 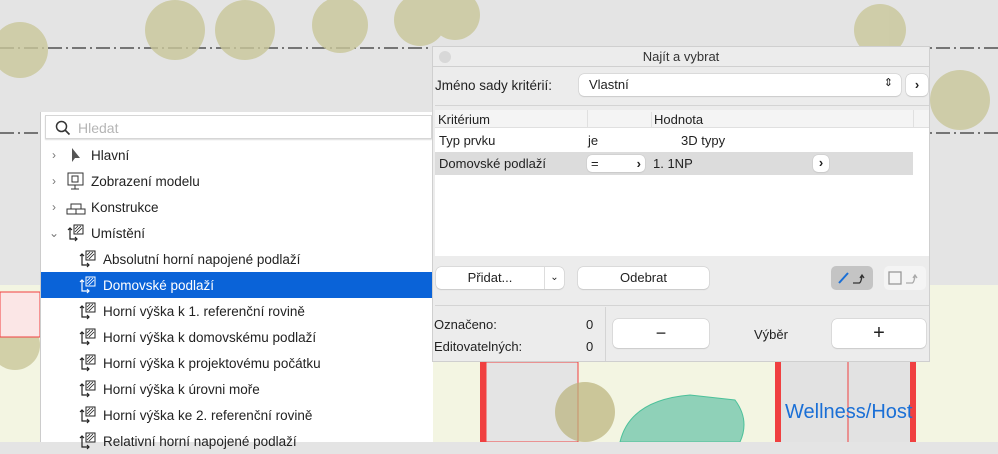 I want to click on criteria-set-value: Vlastní, so click(x=609, y=84).